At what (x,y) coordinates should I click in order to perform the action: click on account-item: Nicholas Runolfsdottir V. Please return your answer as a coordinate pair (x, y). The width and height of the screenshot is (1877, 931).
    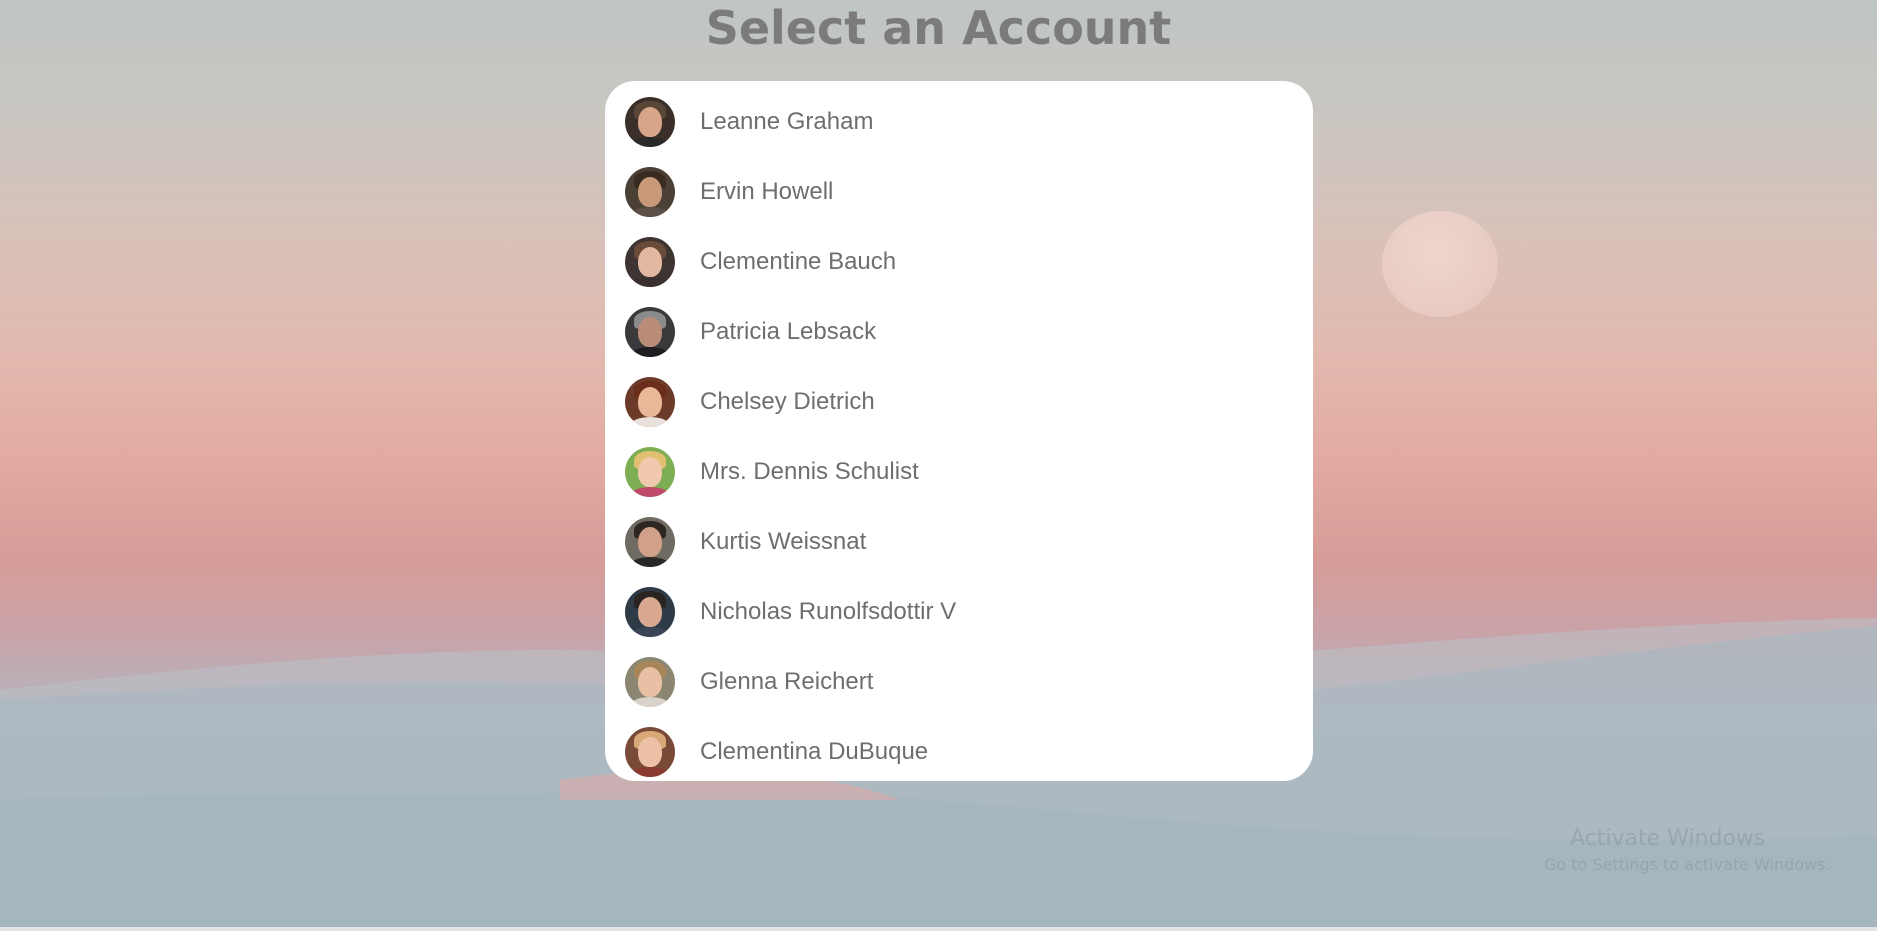
    Looking at the image, I should click on (959, 612).